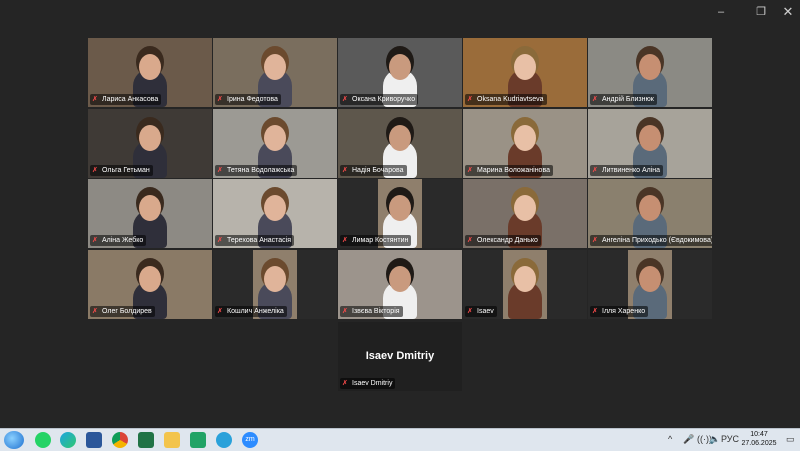 This screenshot has height=451, width=800. I want to click on participant-name: Терехова Анастасія, so click(259, 240).